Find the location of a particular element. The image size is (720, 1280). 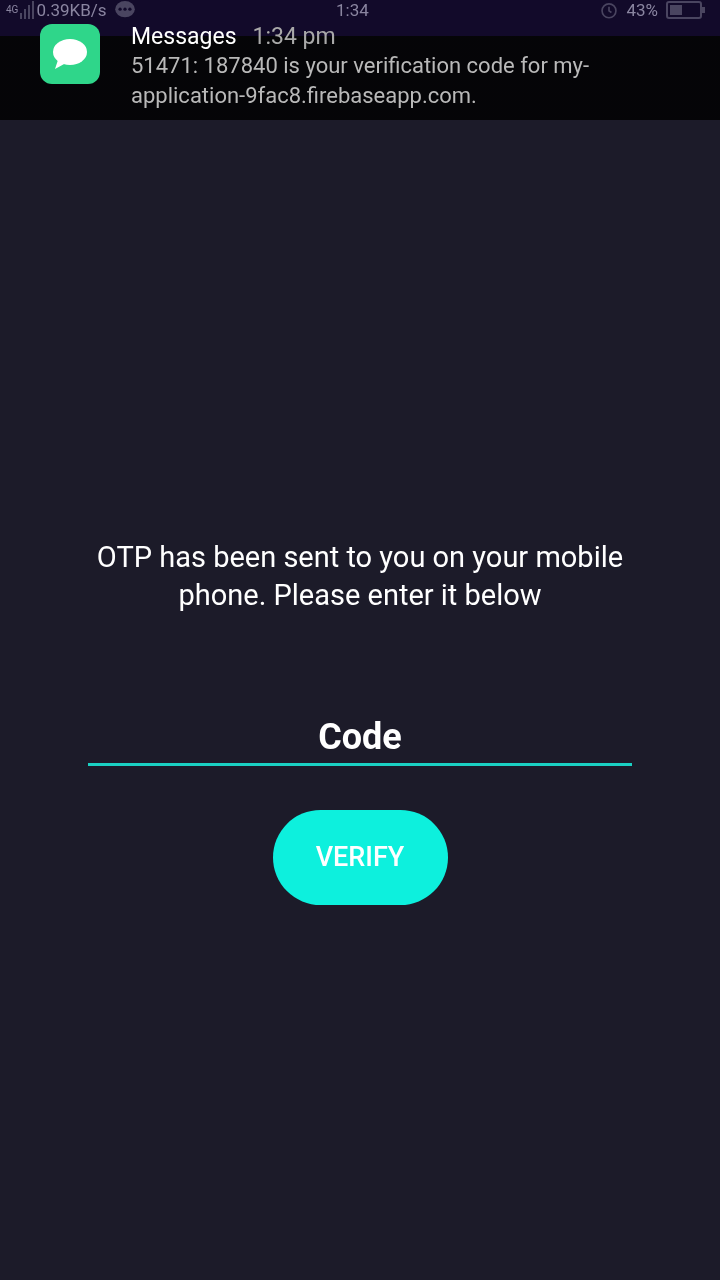

alarm-icon is located at coordinates (609, 10).